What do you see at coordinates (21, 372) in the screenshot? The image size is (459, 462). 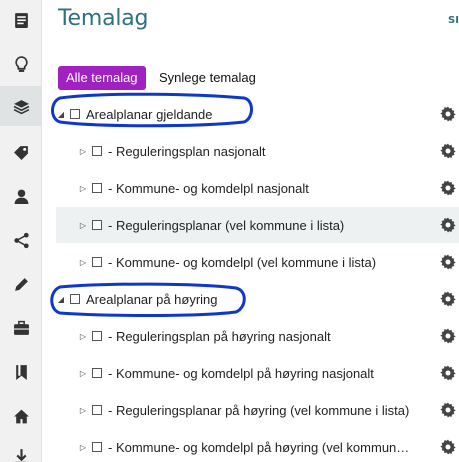 I see `bookmark-icon` at bounding box center [21, 372].